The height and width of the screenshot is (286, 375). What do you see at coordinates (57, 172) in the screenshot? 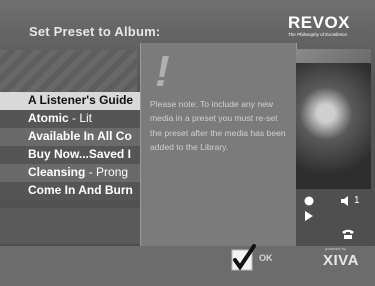
I see `album-title: Cleansing` at bounding box center [57, 172].